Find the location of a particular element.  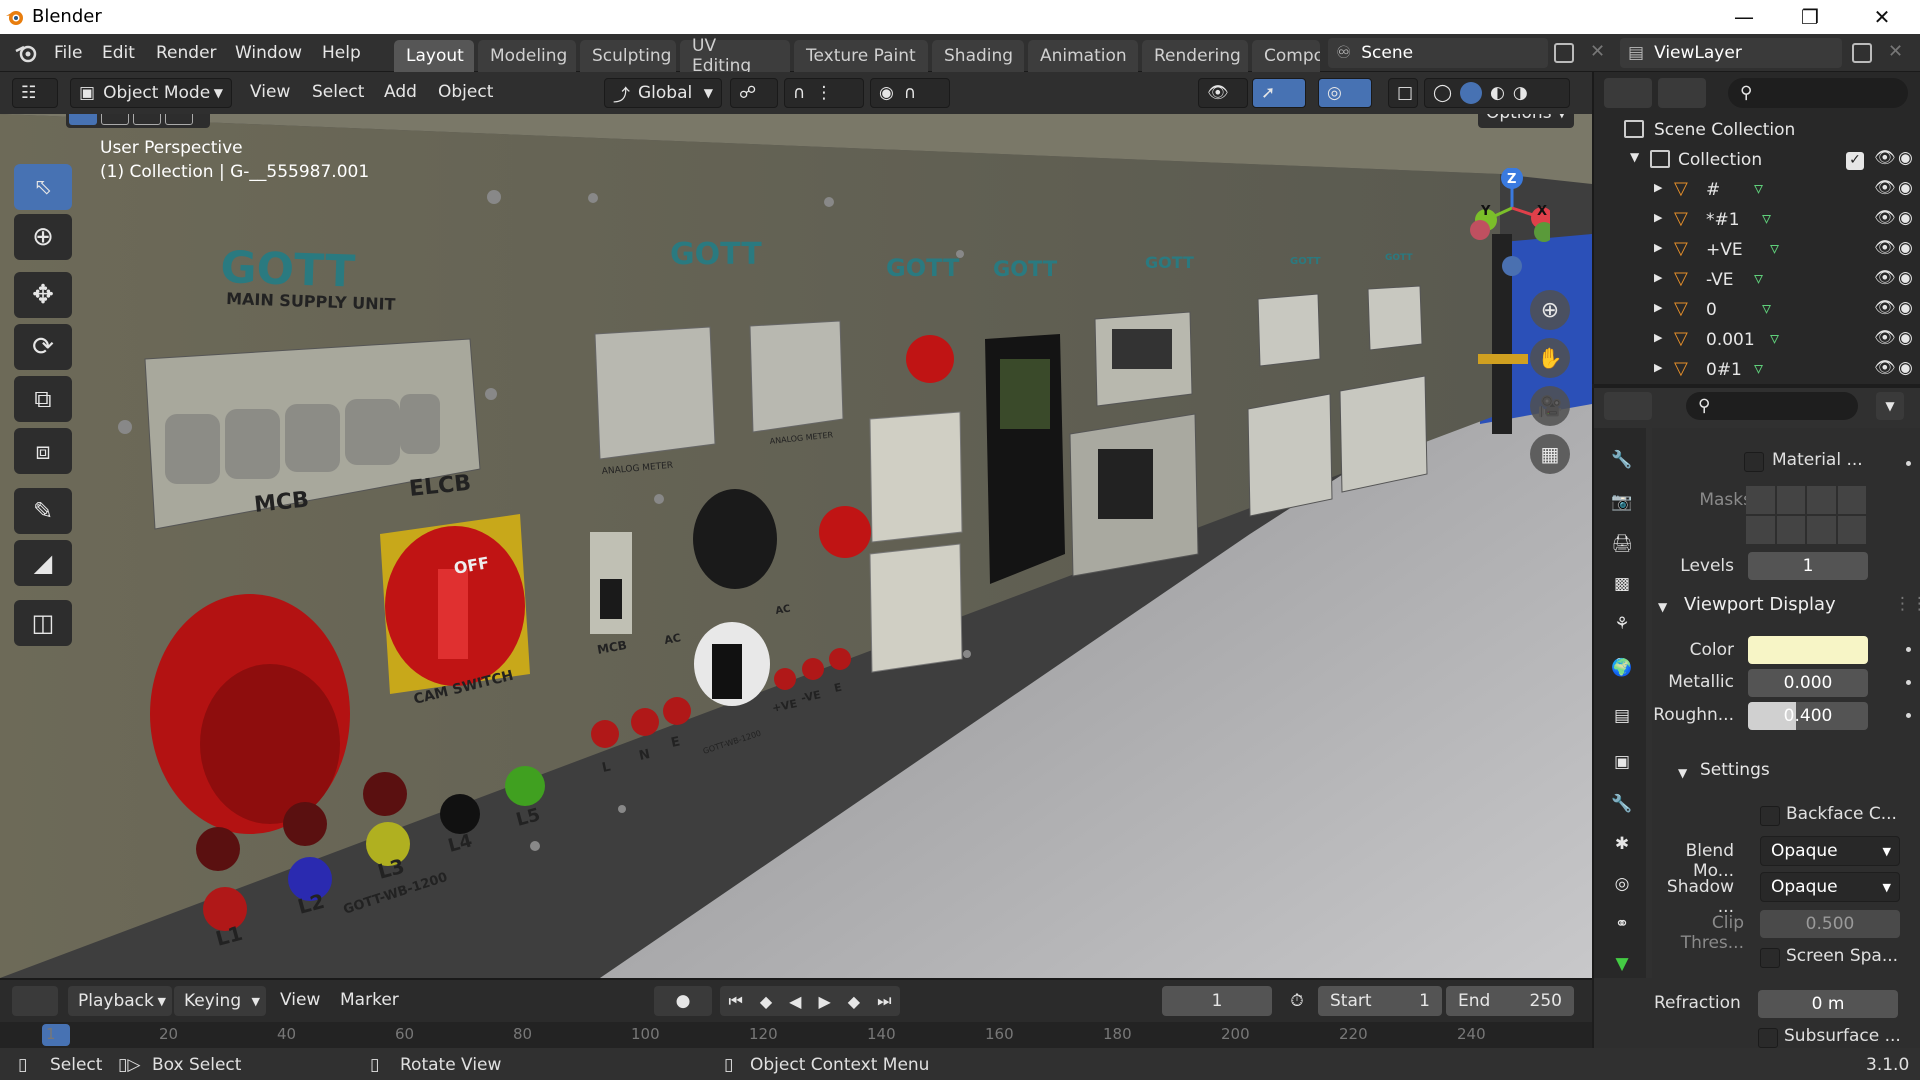

snap-button: ∩ ⋮ is located at coordinates (824, 93).